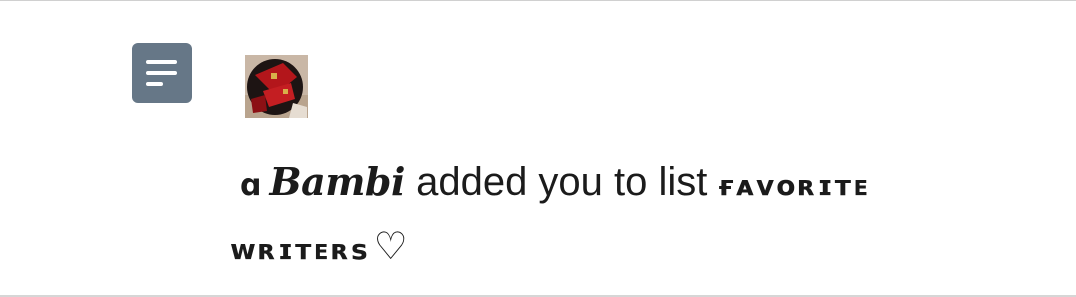 The image size is (1076, 297). What do you see at coordinates (390, 246) in the screenshot?
I see `heart-icon: ♡` at bounding box center [390, 246].